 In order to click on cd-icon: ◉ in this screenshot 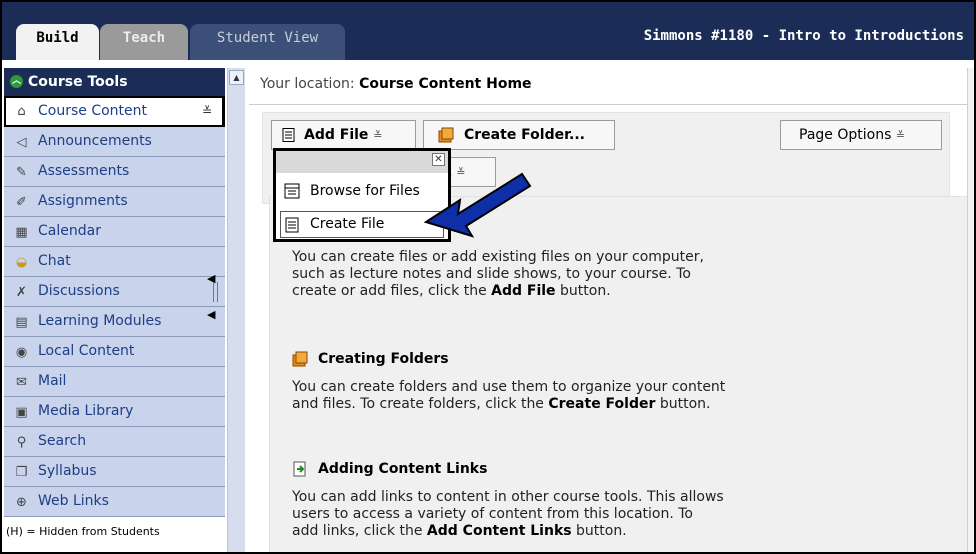, I will do `click(21, 352)`.